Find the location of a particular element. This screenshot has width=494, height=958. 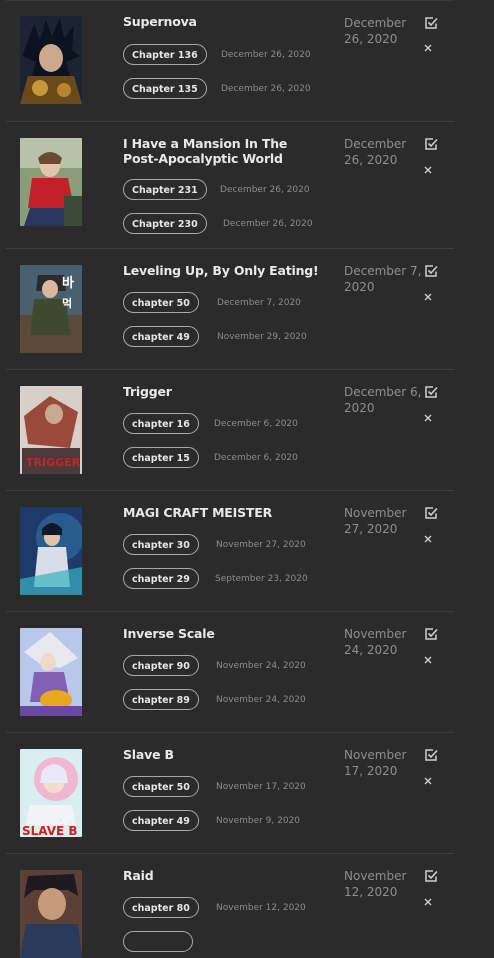

chapter-date: September 23, 2020 is located at coordinates (261, 579).